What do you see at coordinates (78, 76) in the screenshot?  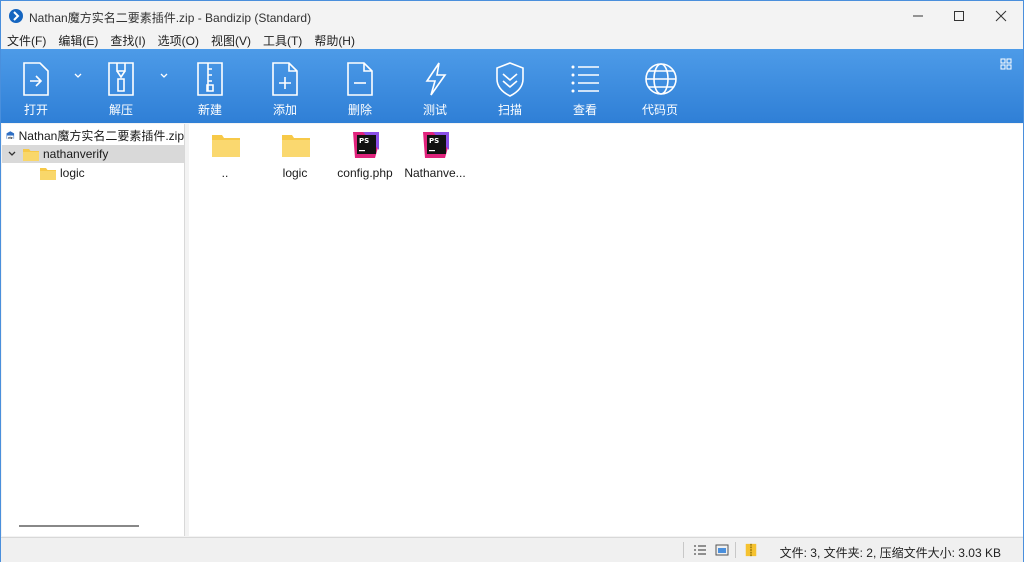 I see `open-dropdown-chevron-down-icon` at bounding box center [78, 76].